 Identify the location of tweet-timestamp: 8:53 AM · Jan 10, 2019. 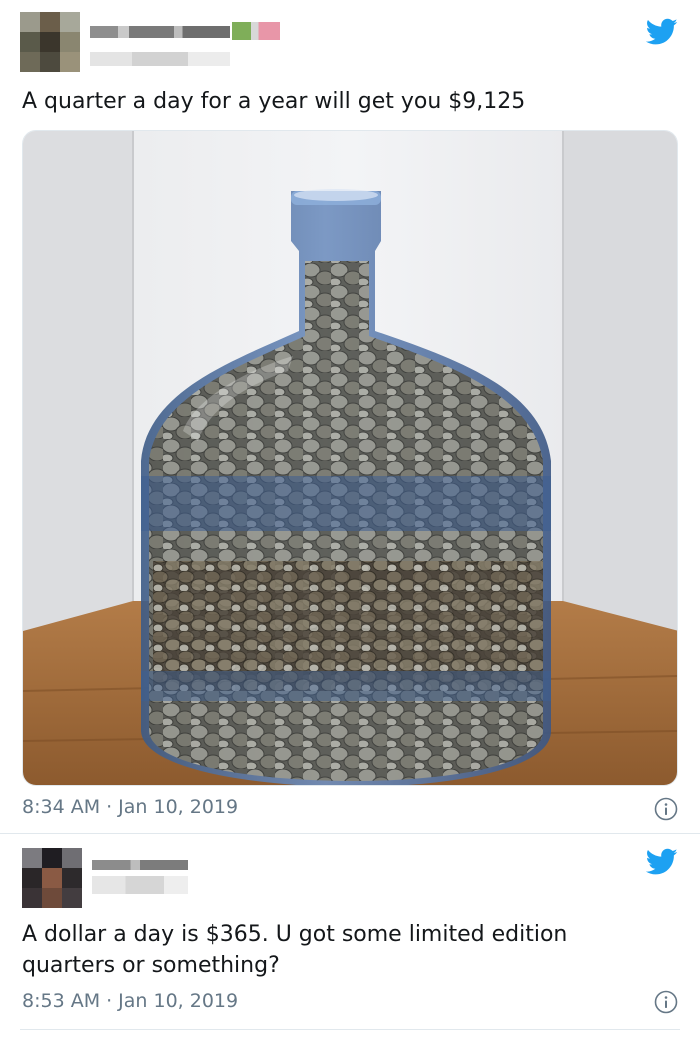
(130, 1001).